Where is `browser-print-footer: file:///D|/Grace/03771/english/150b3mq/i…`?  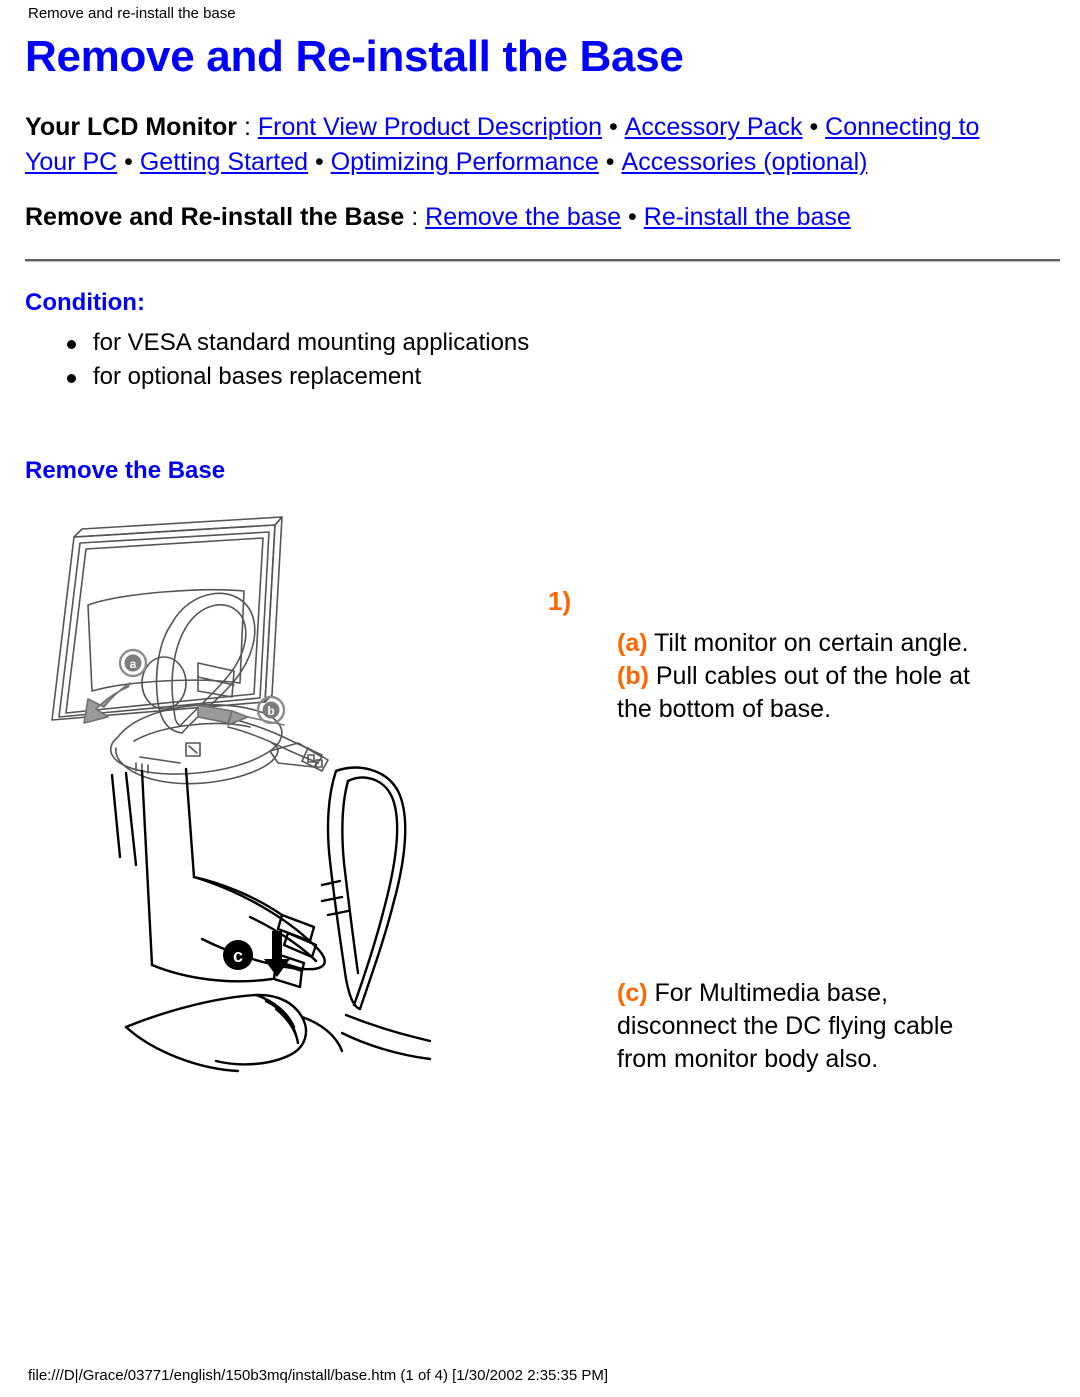
browser-print-footer: file:///D|/Grace/03771/english/150b3mq/i… is located at coordinates (318, 1375).